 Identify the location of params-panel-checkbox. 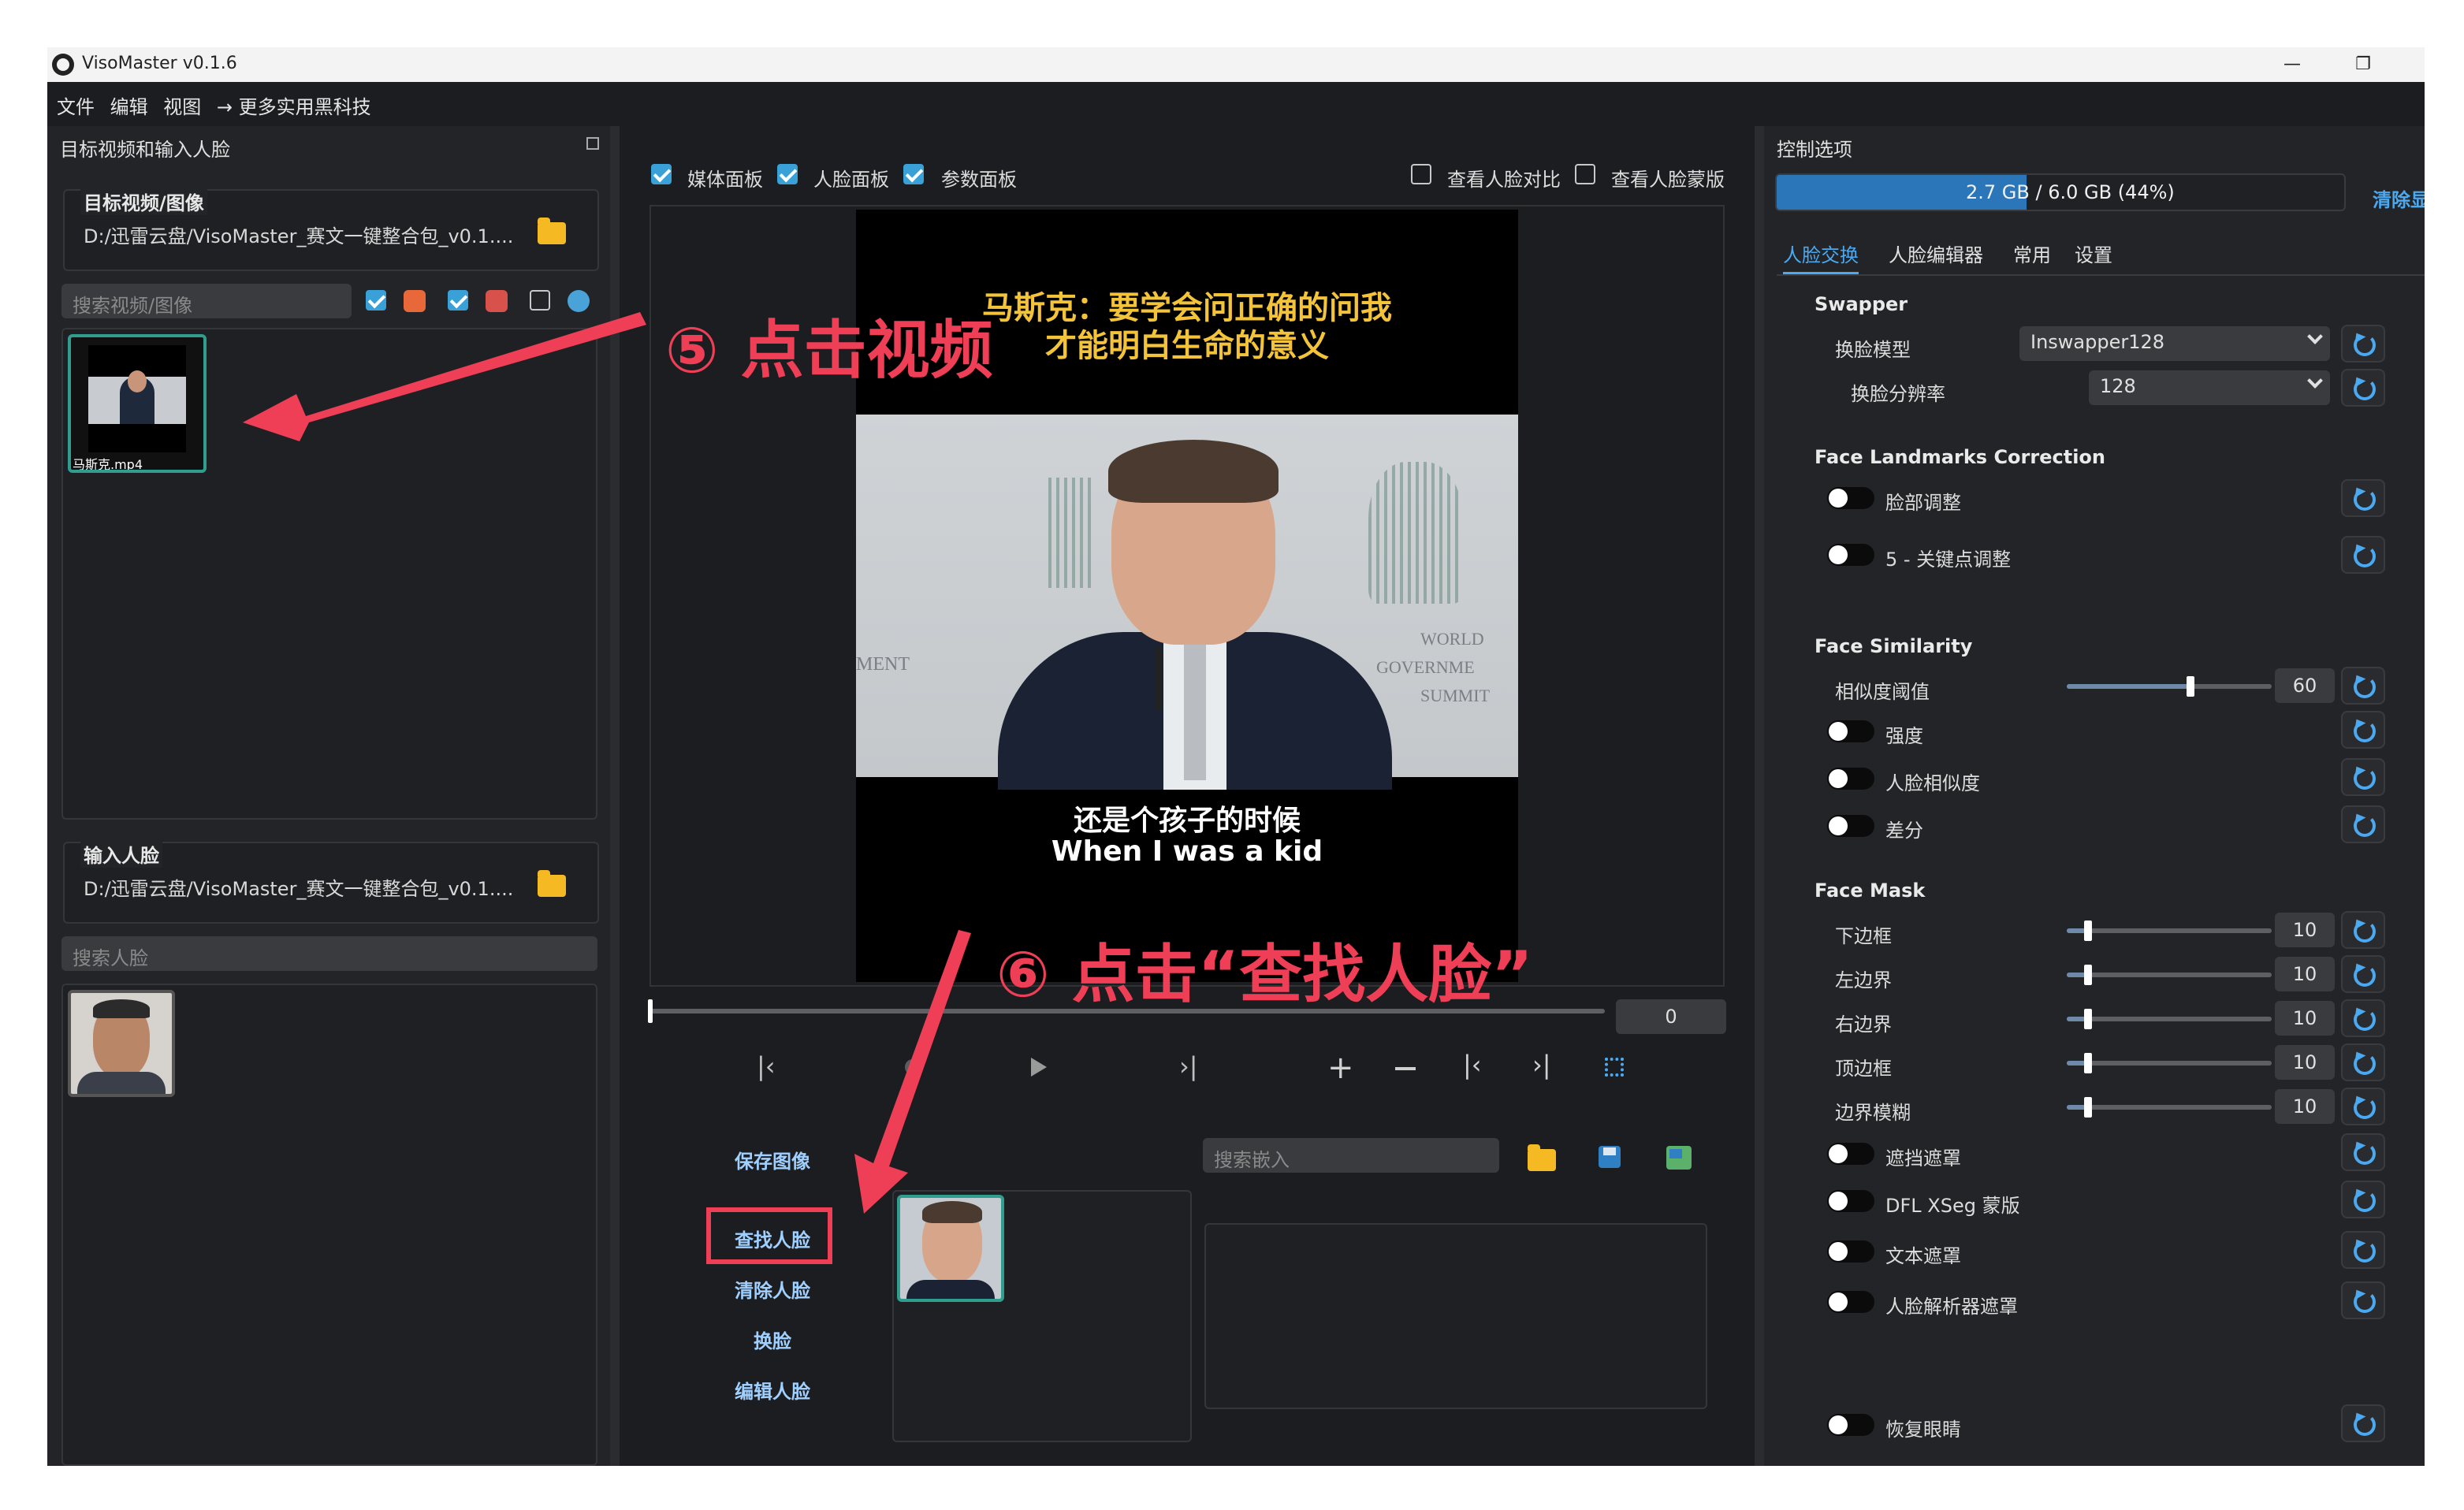
(913, 174).